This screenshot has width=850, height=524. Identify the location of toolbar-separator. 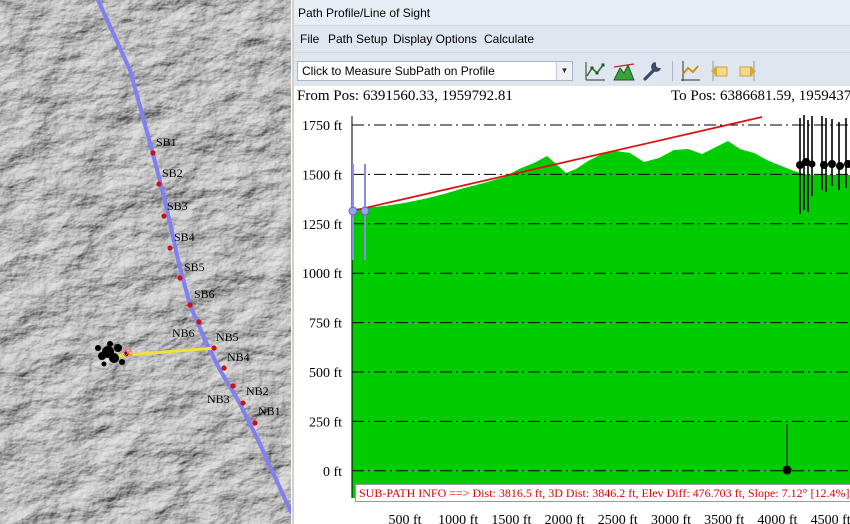
(672, 71).